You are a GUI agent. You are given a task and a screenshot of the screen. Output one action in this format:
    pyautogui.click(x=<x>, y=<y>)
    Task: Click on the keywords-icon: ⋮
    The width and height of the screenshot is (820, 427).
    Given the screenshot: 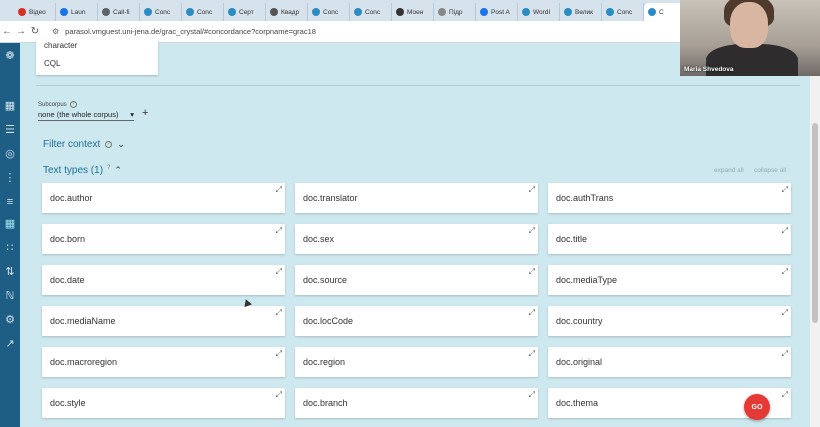 What is the action you would take?
    pyautogui.click(x=10, y=178)
    